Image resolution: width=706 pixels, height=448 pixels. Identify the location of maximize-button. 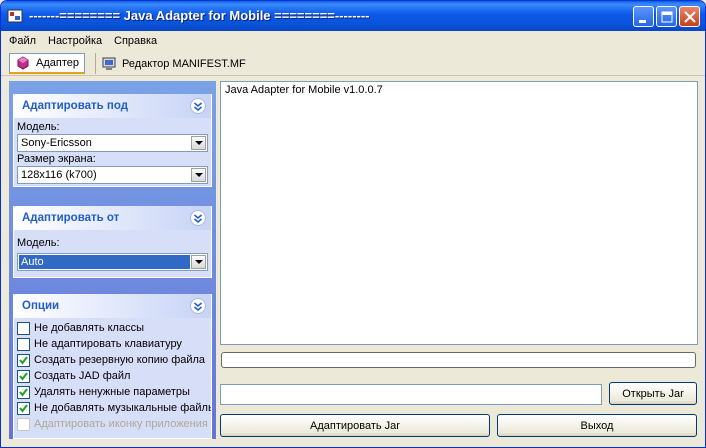
(666, 16).